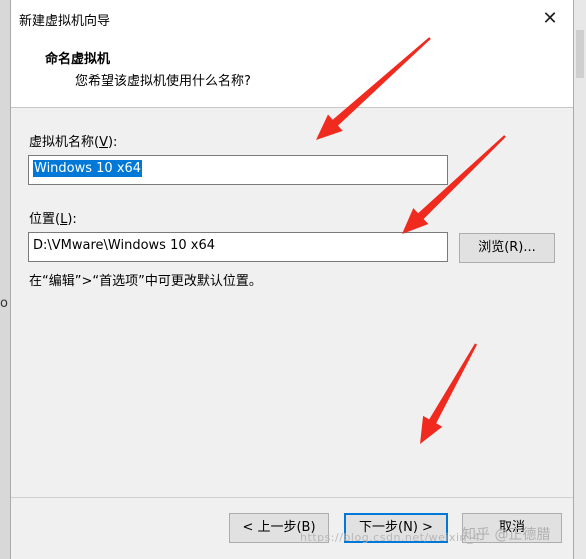 This screenshot has height=559, width=586. I want to click on background-window-left: o, so click(5, 279).